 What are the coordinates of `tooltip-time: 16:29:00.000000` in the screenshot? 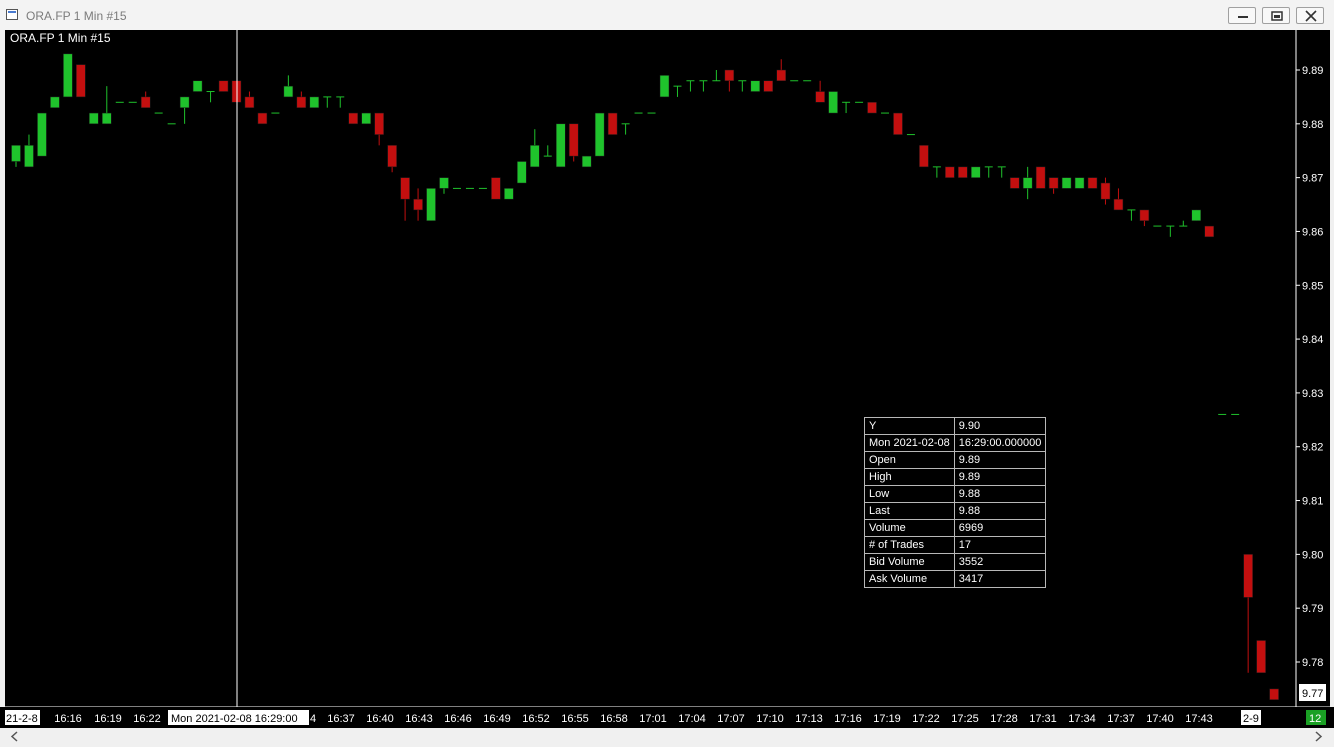 It's located at (1000, 443).